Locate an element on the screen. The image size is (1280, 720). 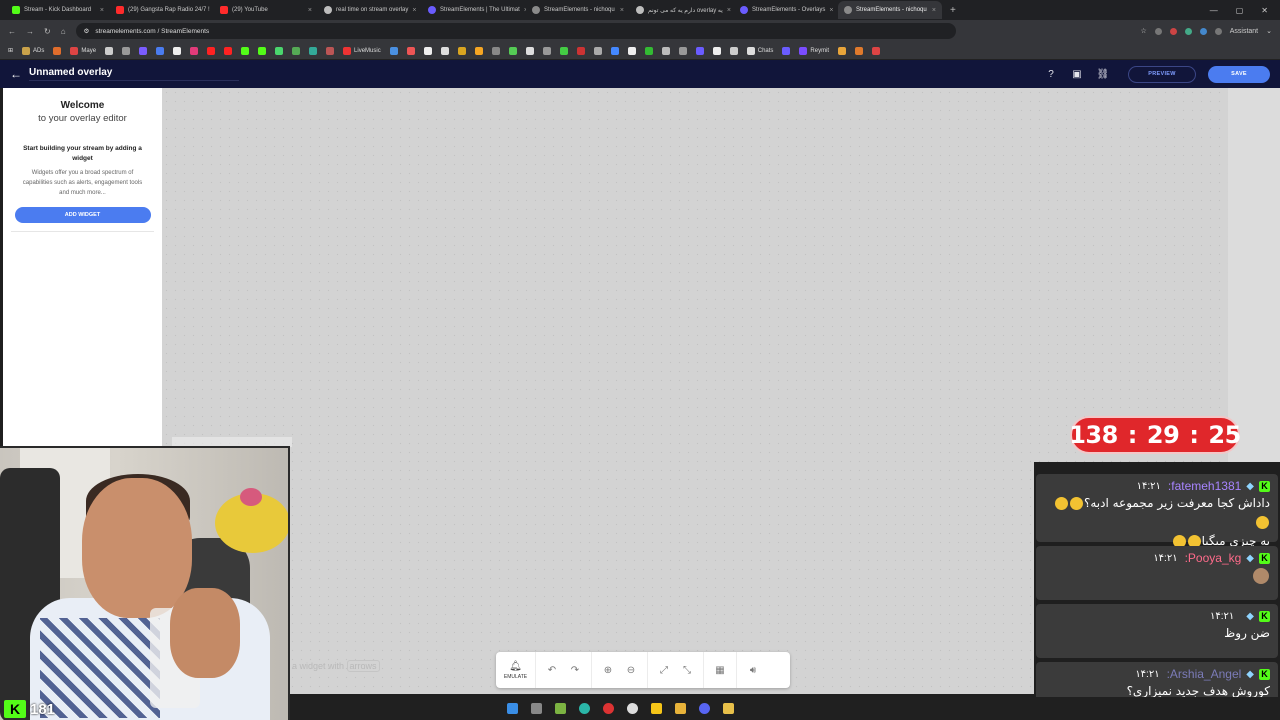
screen-settings-icon: ▣ is located at coordinates (1077, 74).